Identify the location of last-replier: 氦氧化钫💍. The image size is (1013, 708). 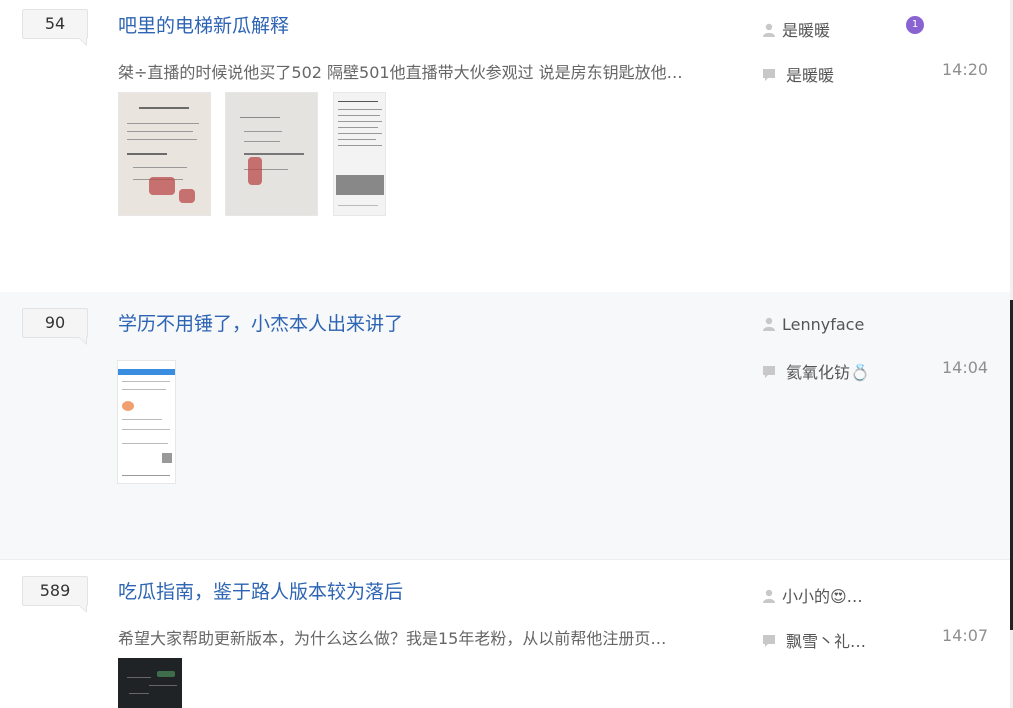
(816, 371).